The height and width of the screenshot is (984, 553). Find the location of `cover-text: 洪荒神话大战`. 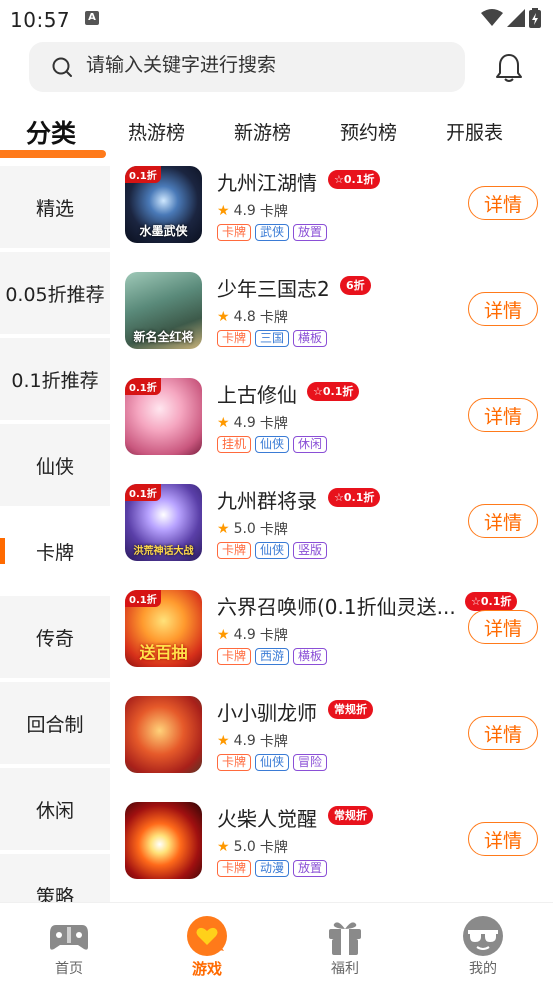

cover-text: 洪荒神话大战 is located at coordinates (163, 551).